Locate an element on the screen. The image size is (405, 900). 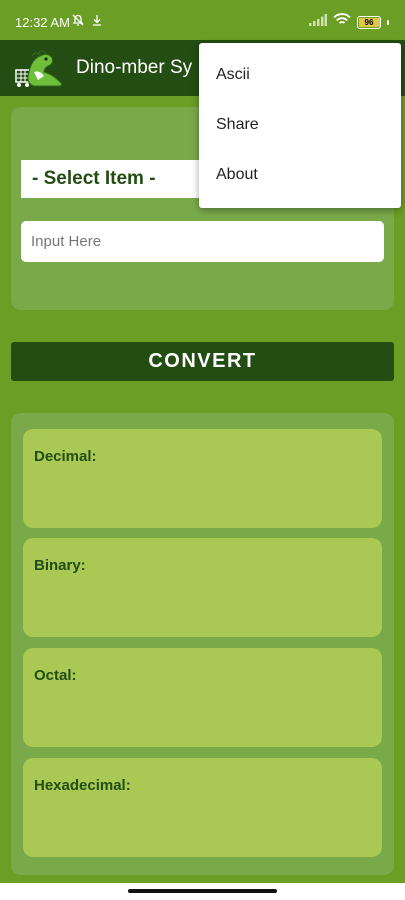
menu-item-about: About is located at coordinates (237, 175).